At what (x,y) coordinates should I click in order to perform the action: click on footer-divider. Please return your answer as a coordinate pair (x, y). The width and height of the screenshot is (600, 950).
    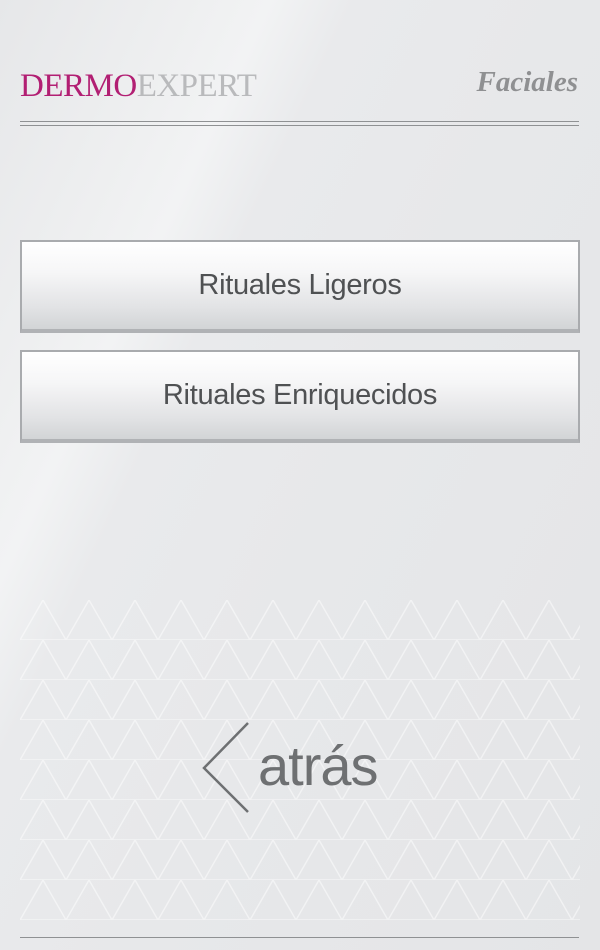
    Looking at the image, I should click on (299, 937).